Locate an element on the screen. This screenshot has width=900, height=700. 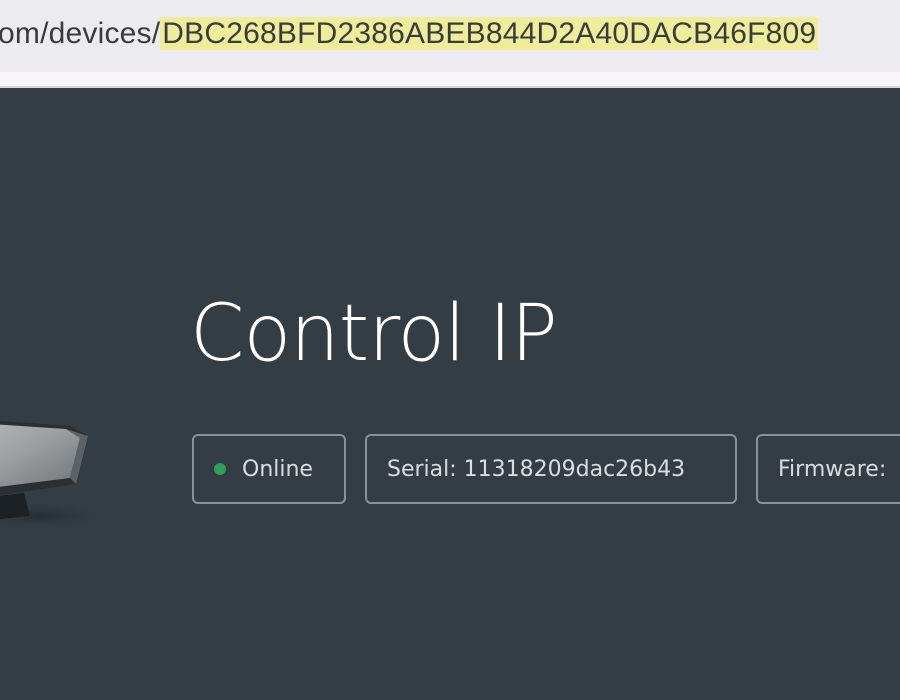
device-image is located at coordinates (55, 475).